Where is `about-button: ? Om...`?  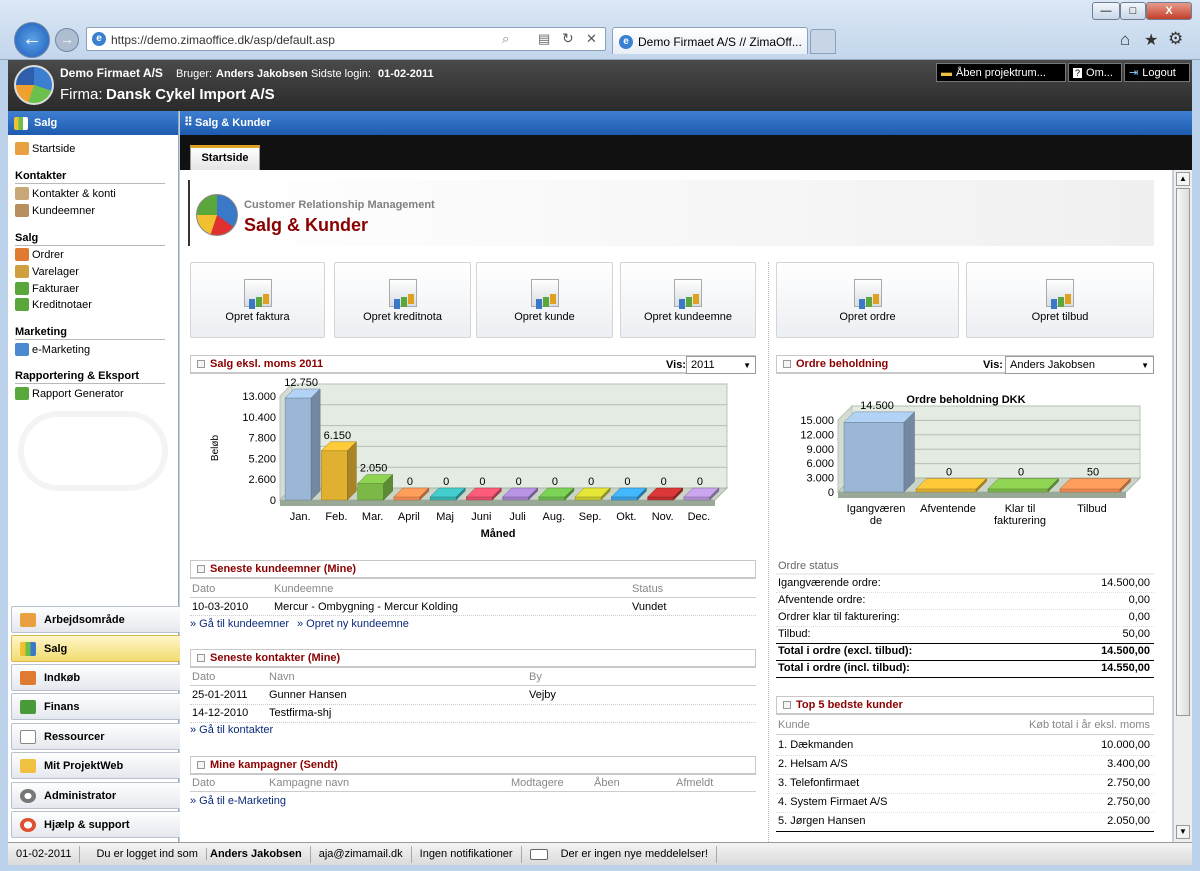 about-button: ? Om... is located at coordinates (1095, 72).